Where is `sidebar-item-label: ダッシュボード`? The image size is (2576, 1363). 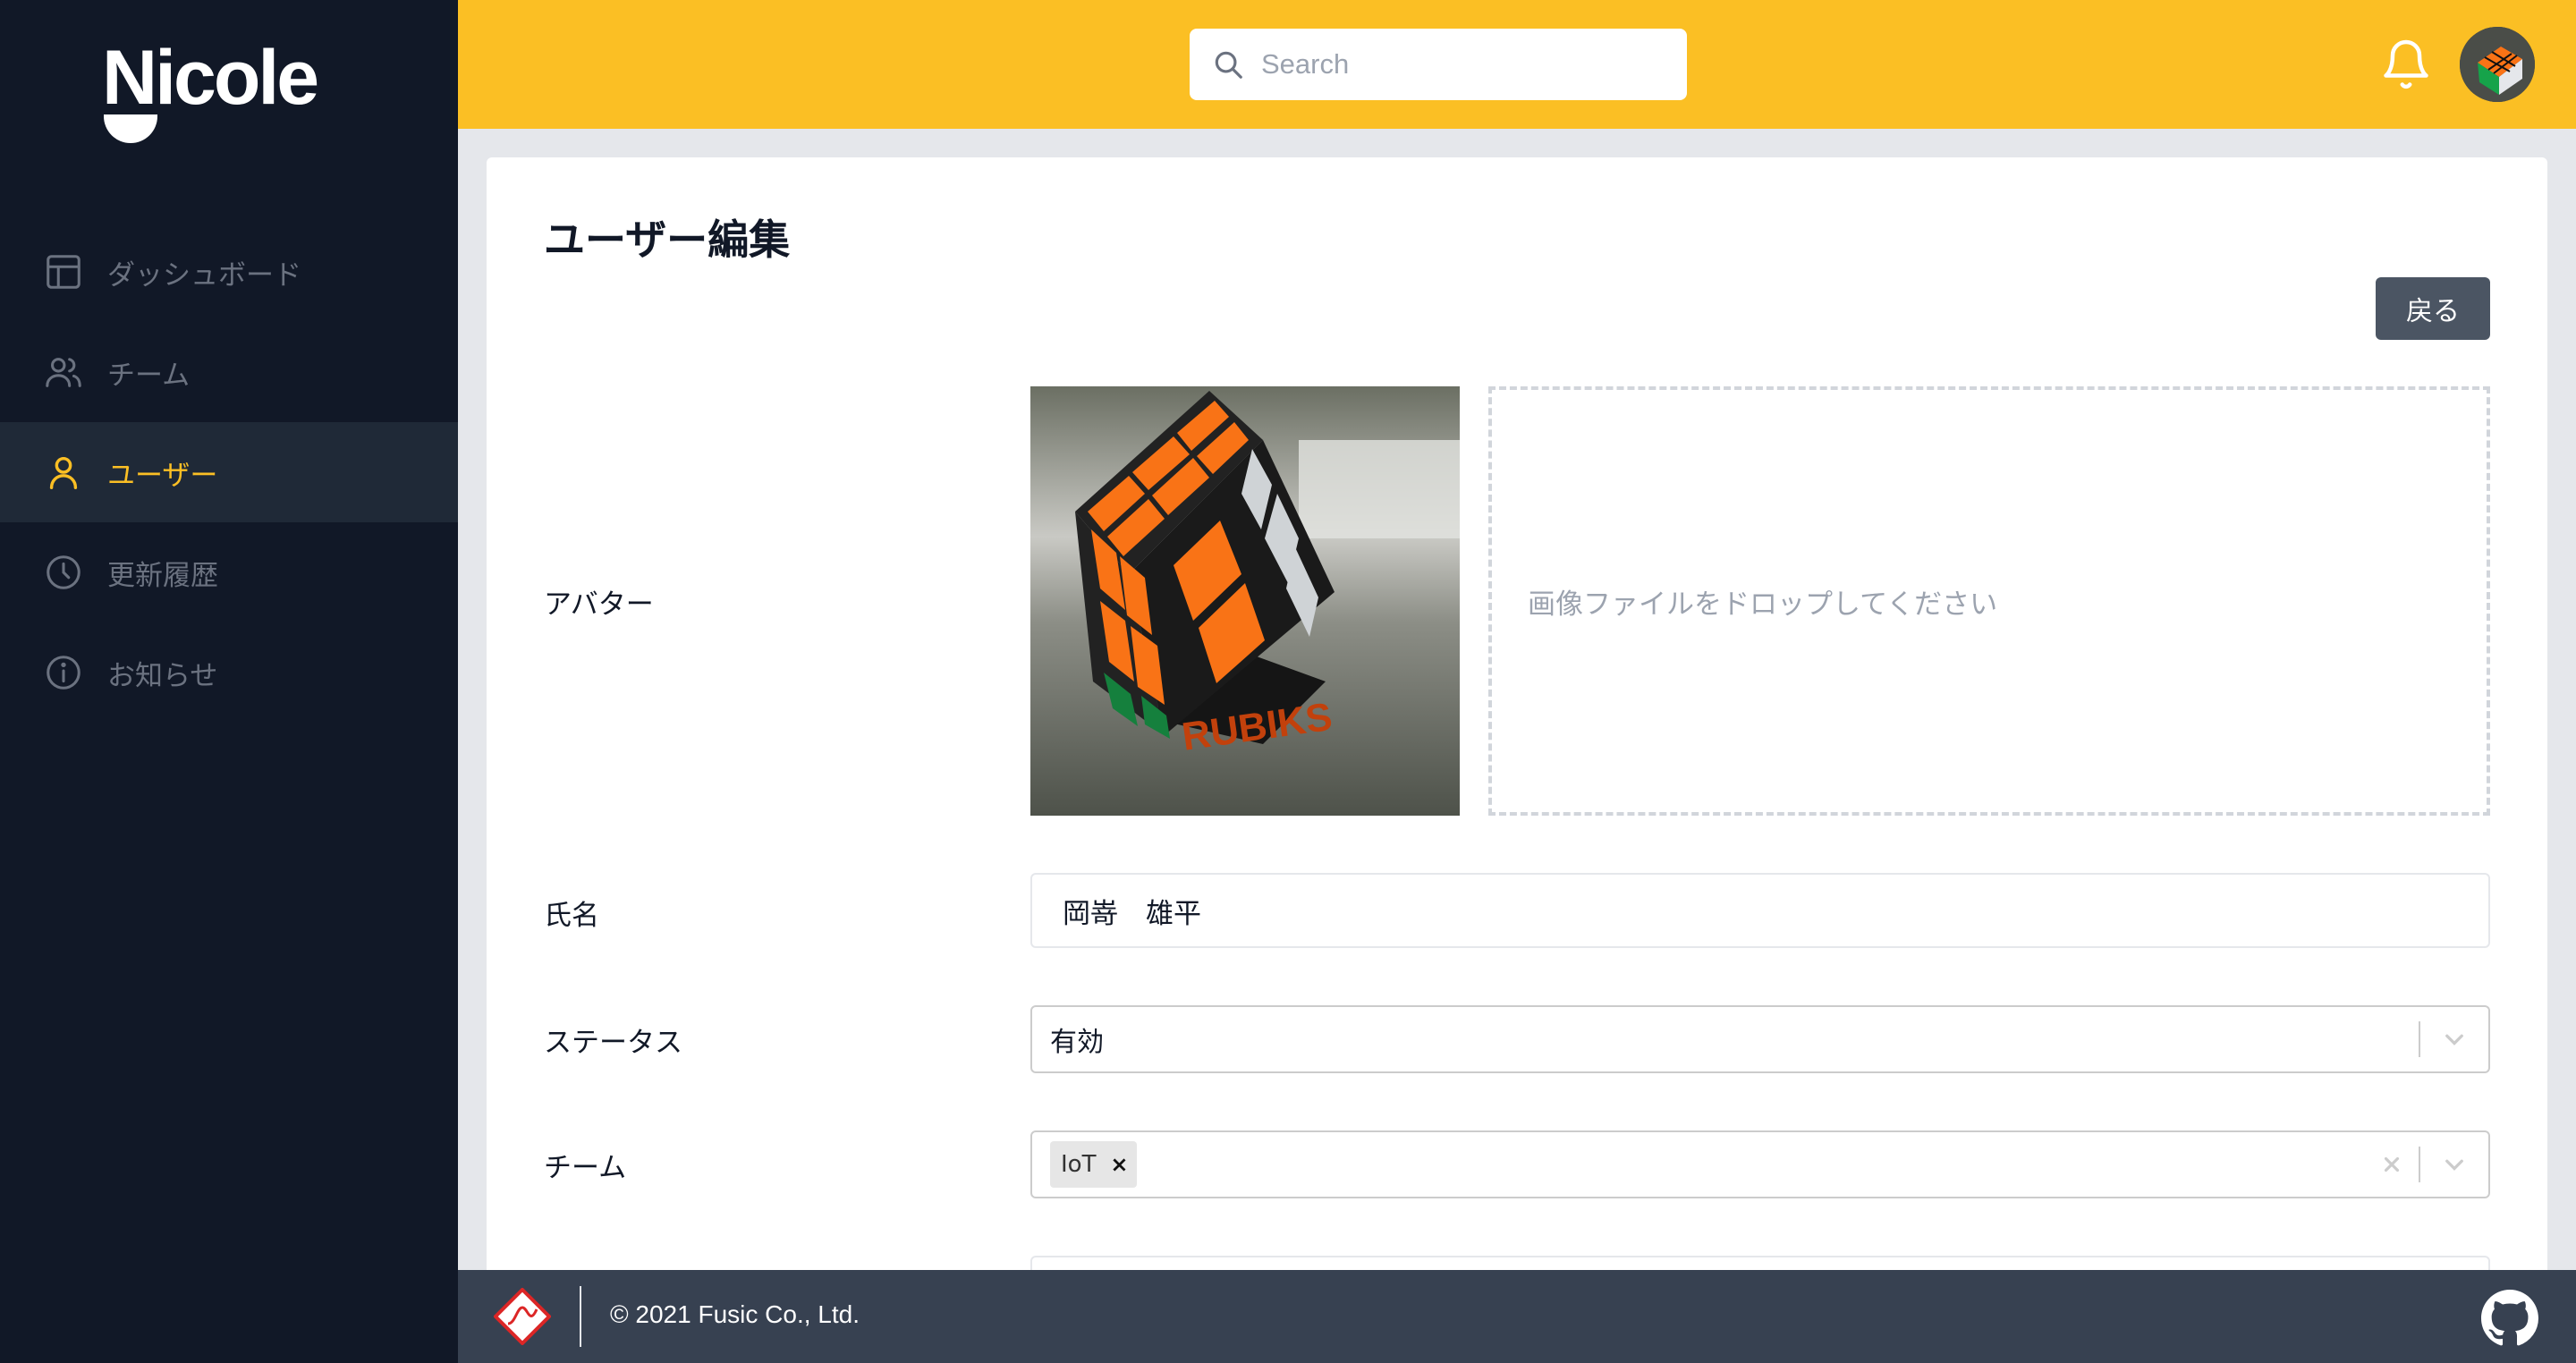
sidebar-item-label: ダッシュボード is located at coordinates (204, 275).